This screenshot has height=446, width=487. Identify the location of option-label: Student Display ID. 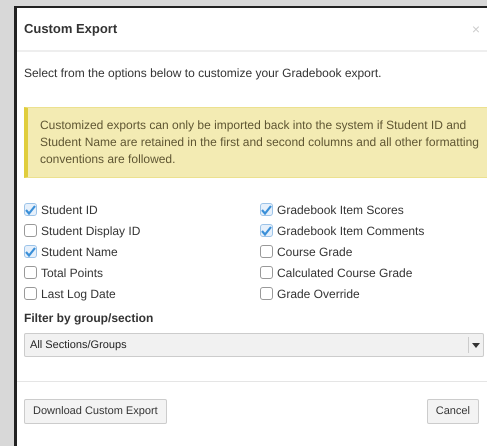
(90, 231).